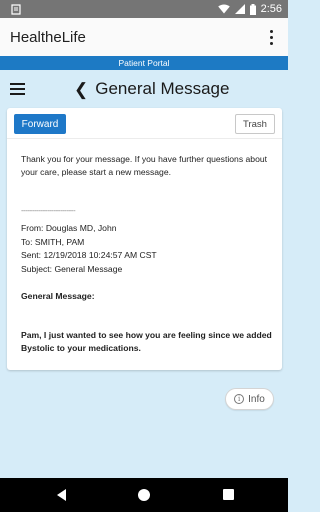 This screenshot has height=512, width=320. What do you see at coordinates (271, 9) in the screenshot?
I see `status-time: 2:56` at bounding box center [271, 9].